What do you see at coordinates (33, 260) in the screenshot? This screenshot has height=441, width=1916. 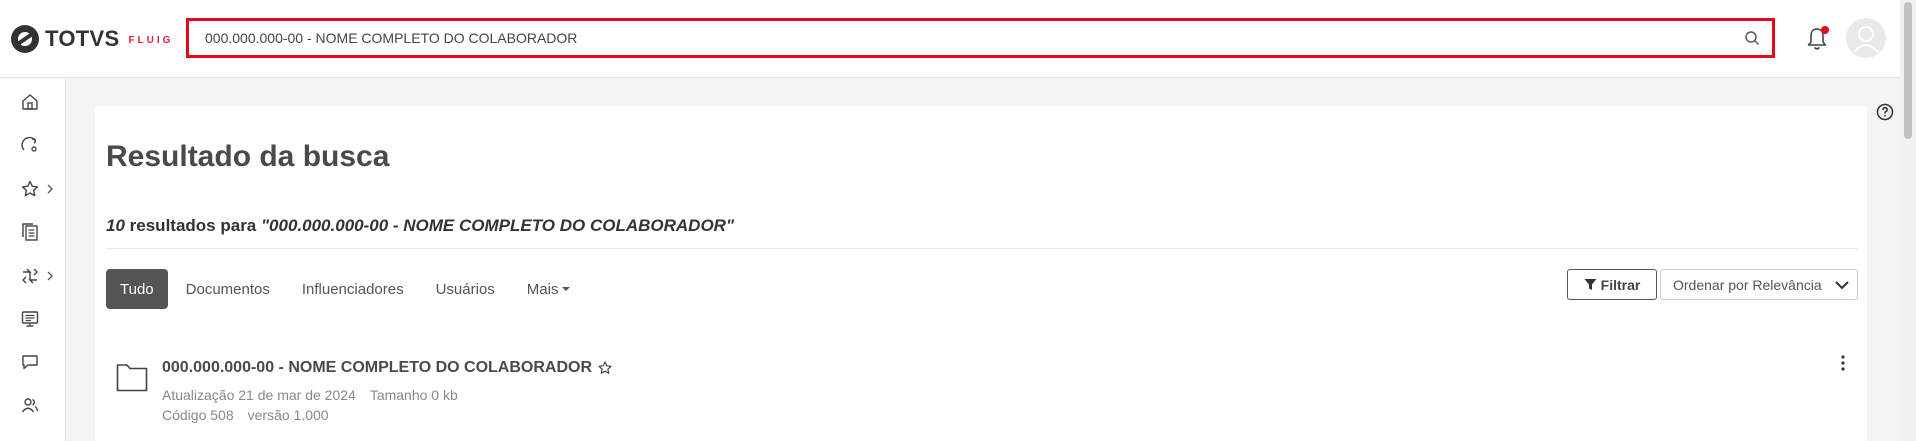 I see `sidebar` at bounding box center [33, 260].